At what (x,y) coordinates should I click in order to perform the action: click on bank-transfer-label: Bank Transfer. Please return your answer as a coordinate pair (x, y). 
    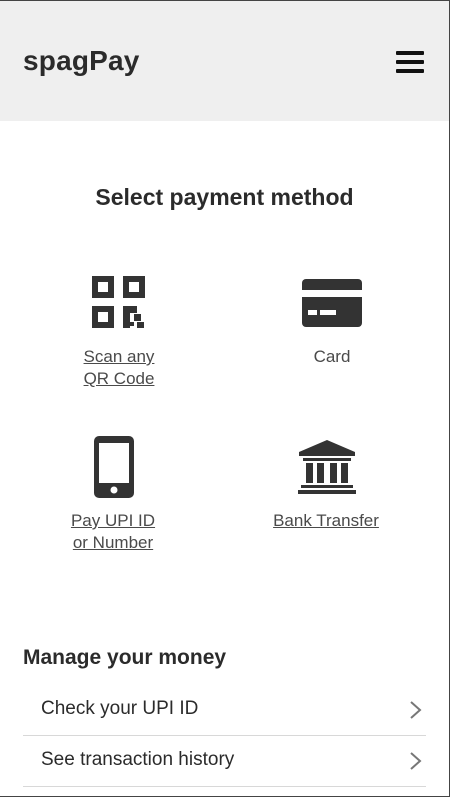
    Looking at the image, I should click on (326, 521).